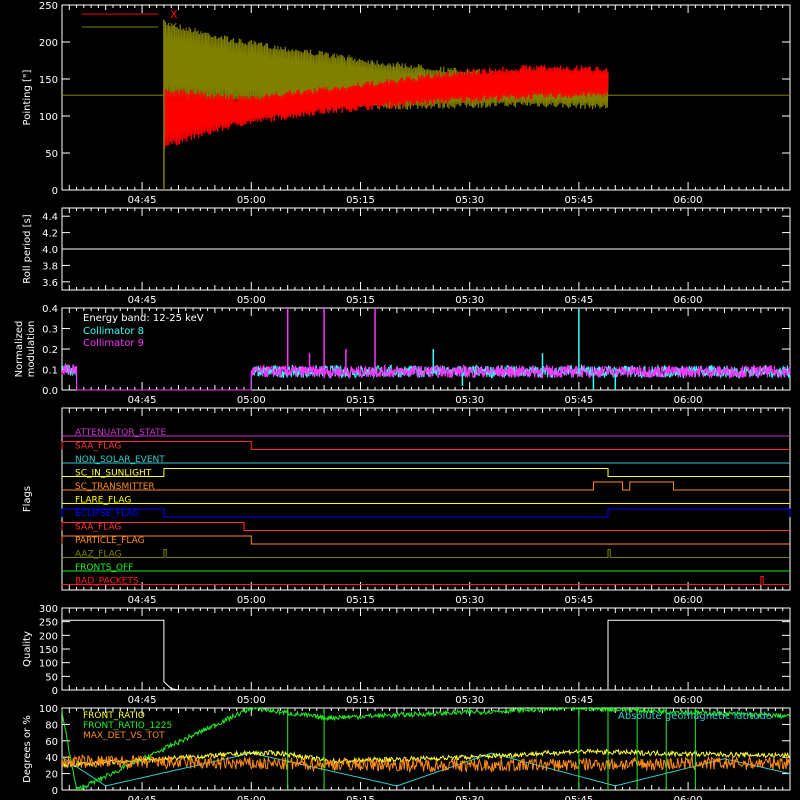  What do you see at coordinates (127, 726) in the screenshot?
I see `legend-label: FRONT_RATIO_1225` at bounding box center [127, 726].